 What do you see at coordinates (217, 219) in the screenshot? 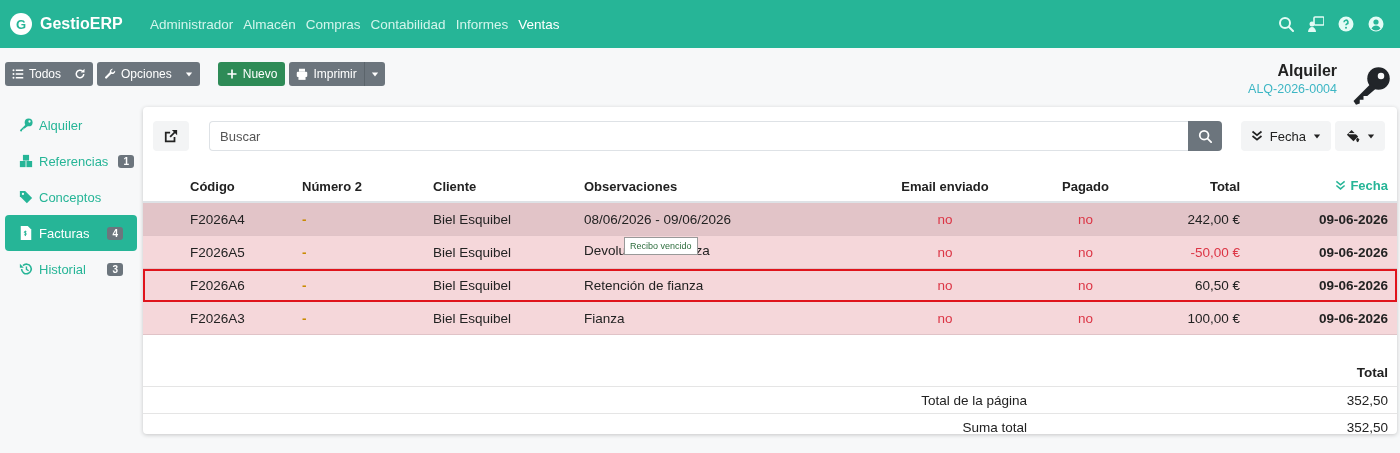
I see `table-cell: F2026A4` at bounding box center [217, 219].